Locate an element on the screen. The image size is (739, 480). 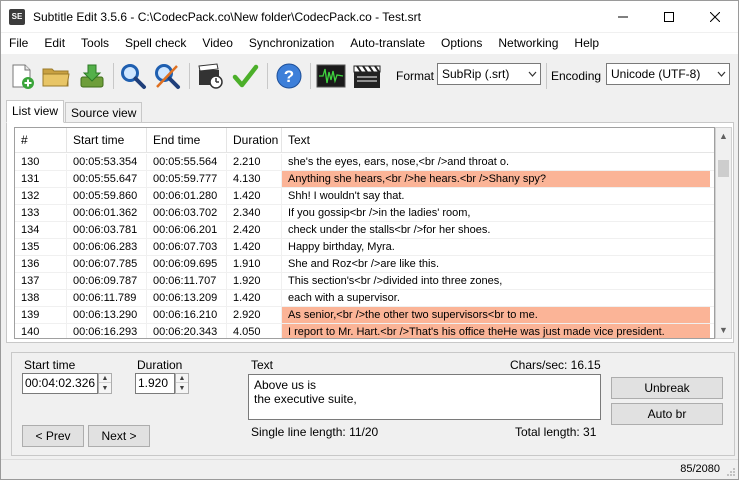
minimize-icon is located at coordinates (623, 16).